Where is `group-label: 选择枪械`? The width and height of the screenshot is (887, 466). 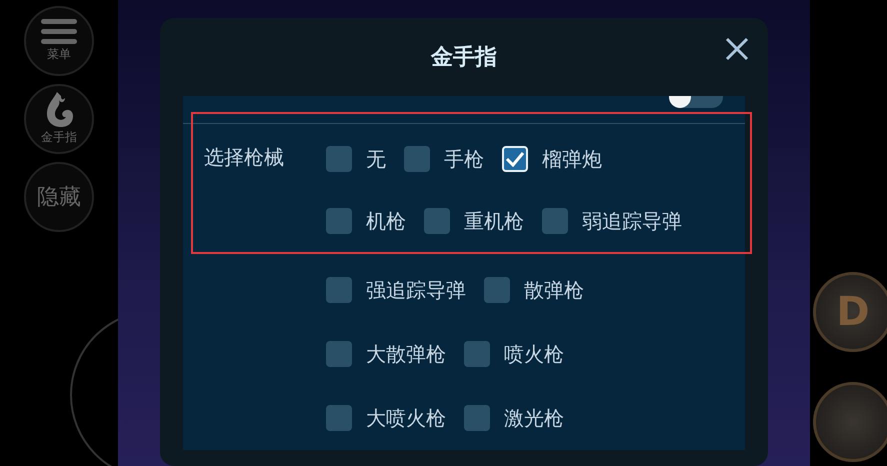
group-label: 选择枪械 is located at coordinates (244, 157).